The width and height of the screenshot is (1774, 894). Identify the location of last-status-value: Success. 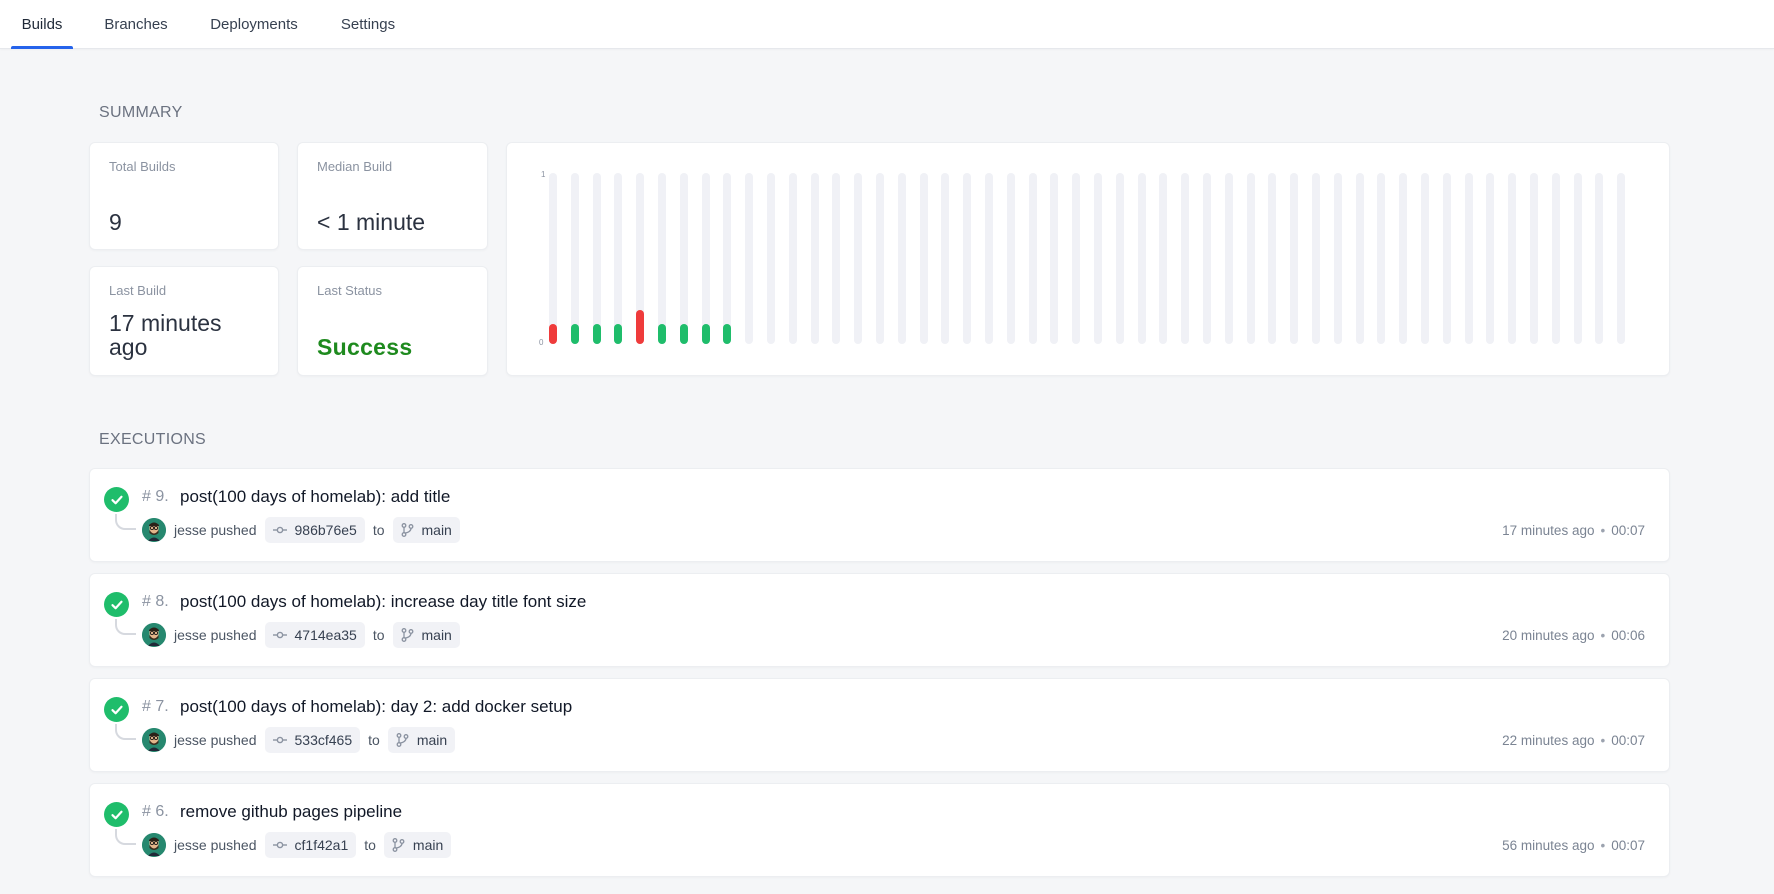
(365, 347).